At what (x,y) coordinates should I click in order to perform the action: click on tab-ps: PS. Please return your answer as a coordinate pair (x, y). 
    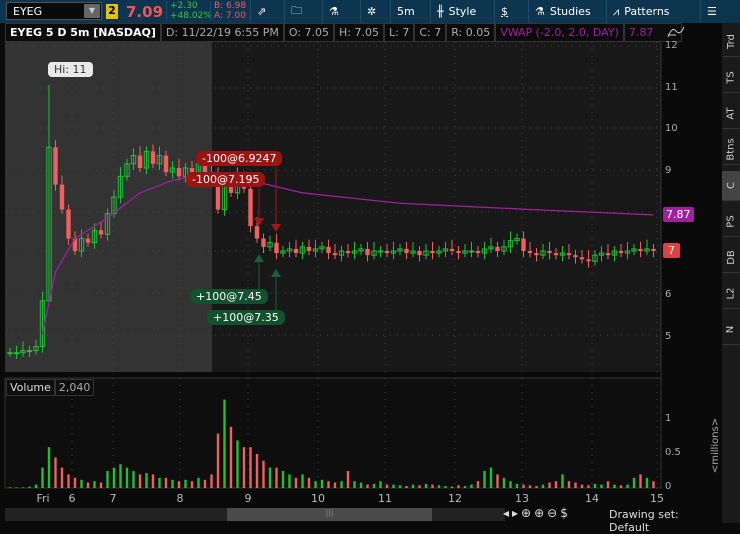
    Looking at the image, I should click on (731, 222).